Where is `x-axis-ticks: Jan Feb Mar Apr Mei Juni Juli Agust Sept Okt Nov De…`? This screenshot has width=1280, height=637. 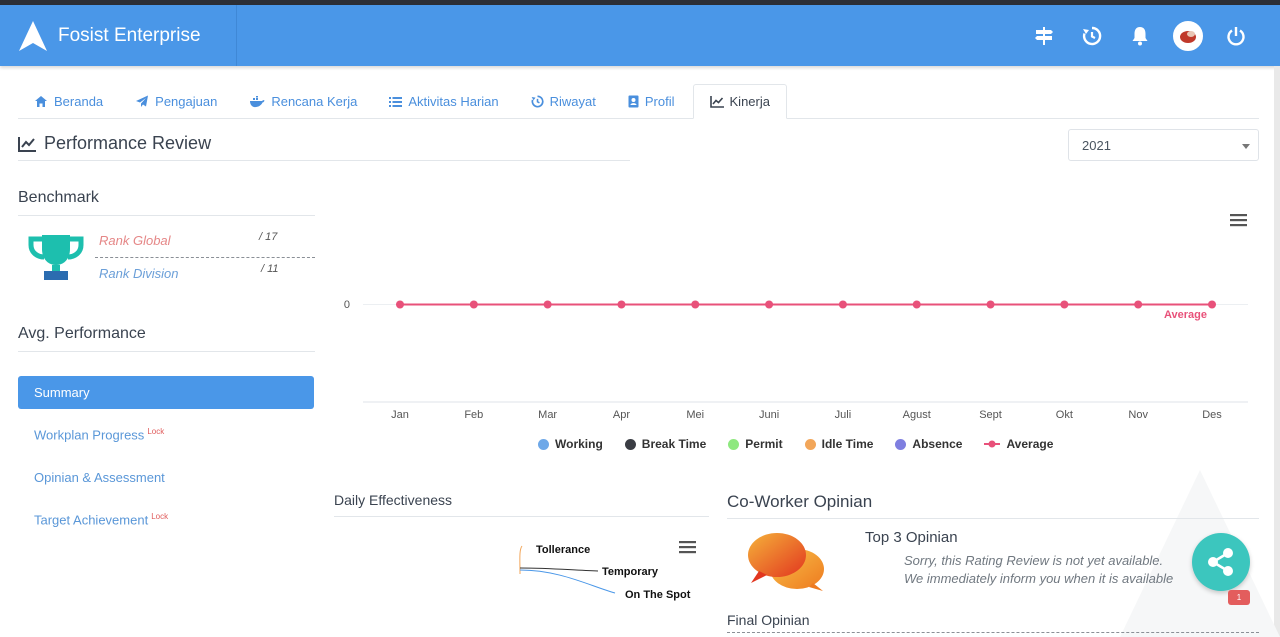 x-axis-ticks: Jan Feb Mar Apr Mei Juni Juli Agust Sept Okt Nov De… is located at coordinates (806, 415).